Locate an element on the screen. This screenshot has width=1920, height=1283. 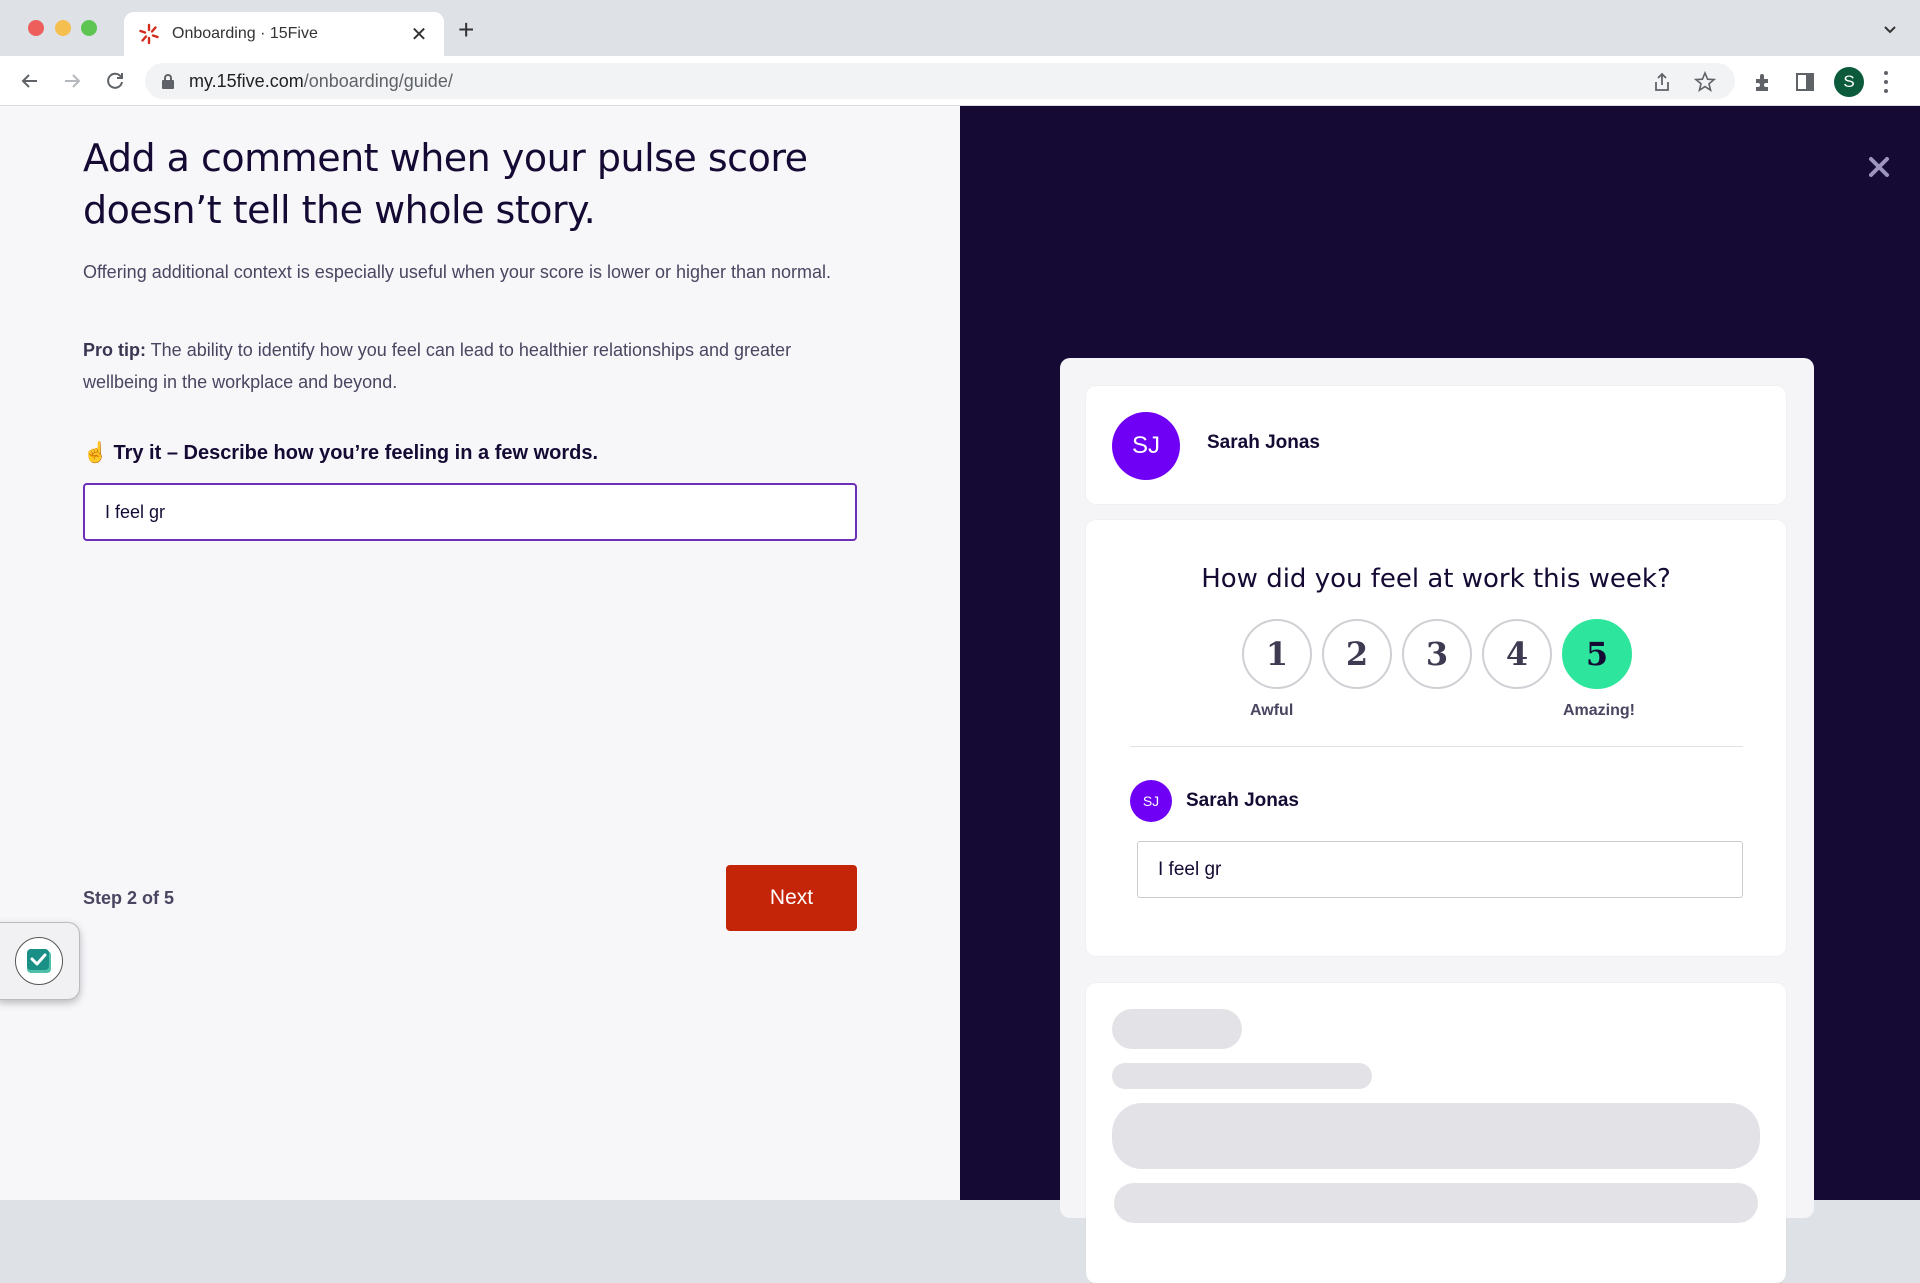
browser-tab-bar: Onboarding · 15Five ✕ + is located at coordinates (960, 28).